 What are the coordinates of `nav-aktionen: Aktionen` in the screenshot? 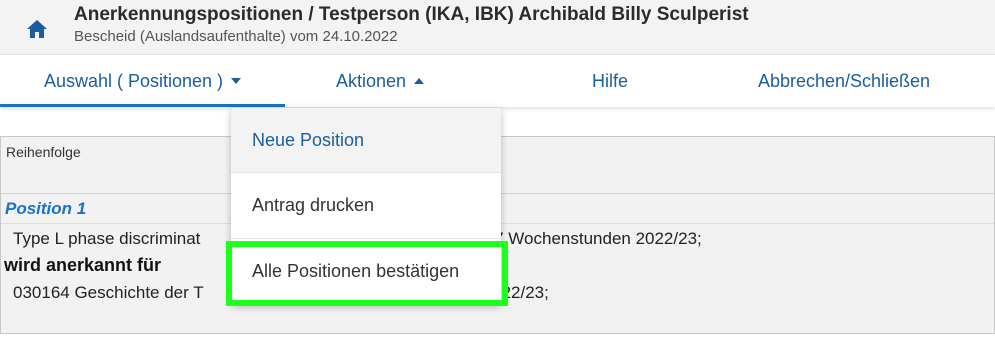 It's located at (380, 81).